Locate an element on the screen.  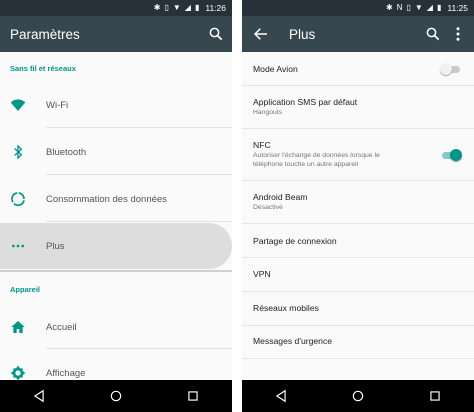
home-icon is located at coordinates (18, 327).